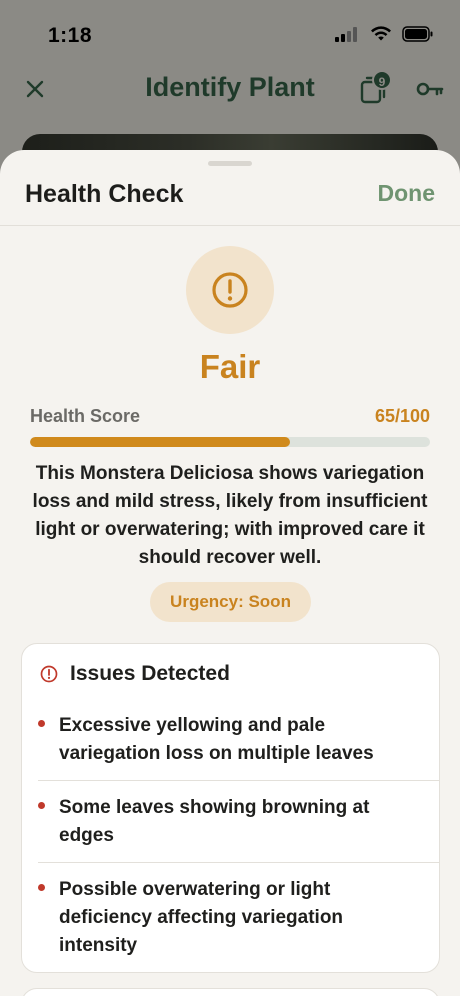  I want to click on issues-title: Issues Detected, so click(150, 673).